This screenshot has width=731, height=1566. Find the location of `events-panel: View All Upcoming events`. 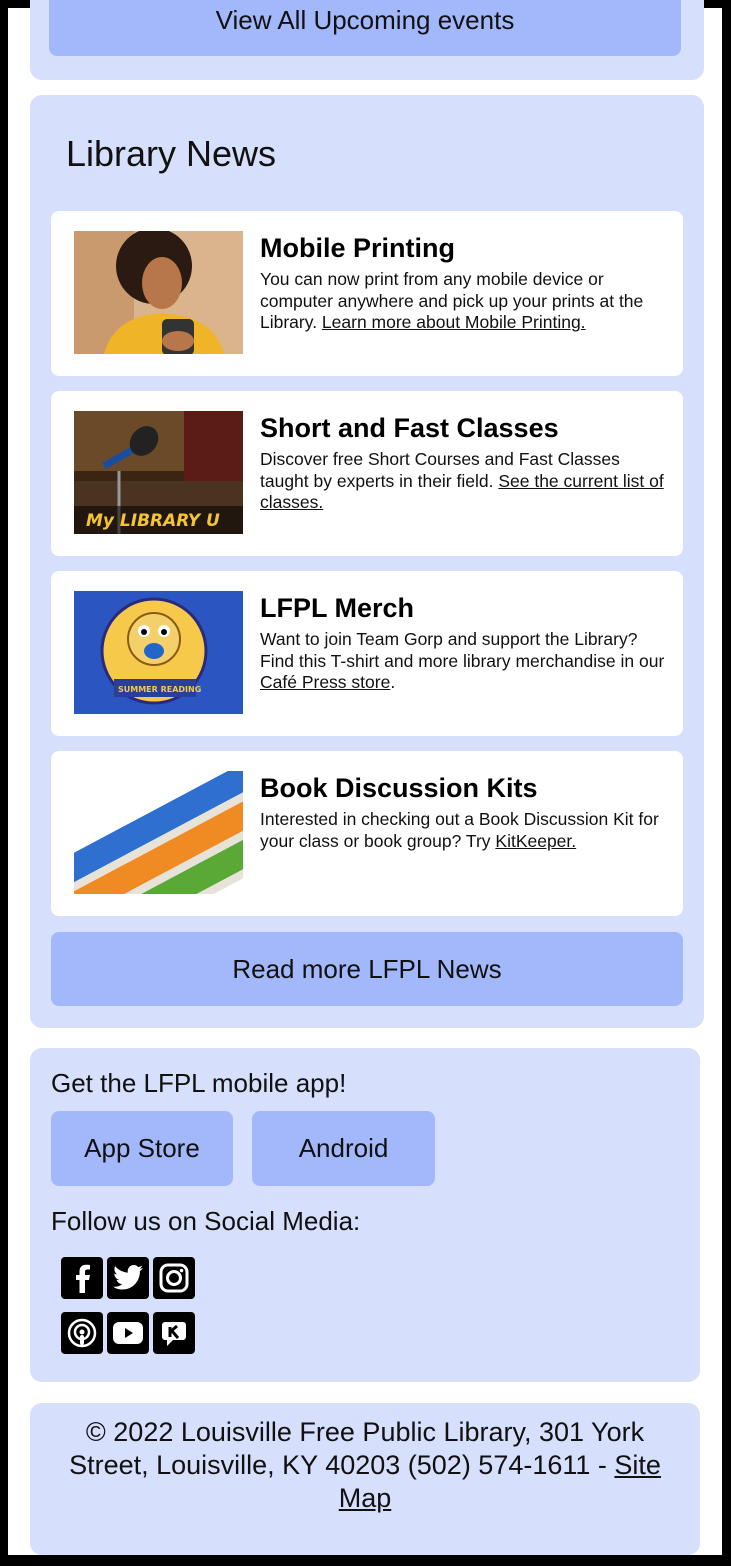

events-panel: View All Upcoming events is located at coordinates (367, 40).